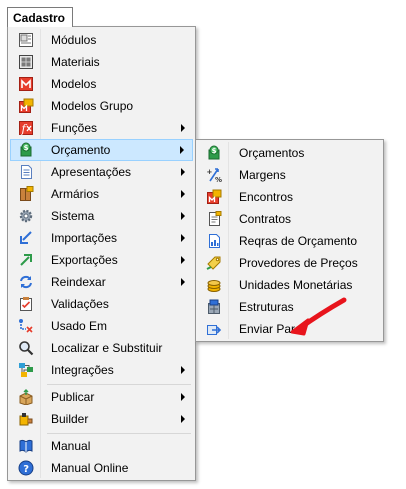 This screenshot has width=406, height=489. I want to click on menu-item-modelos: Modelos, so click(101, 84).